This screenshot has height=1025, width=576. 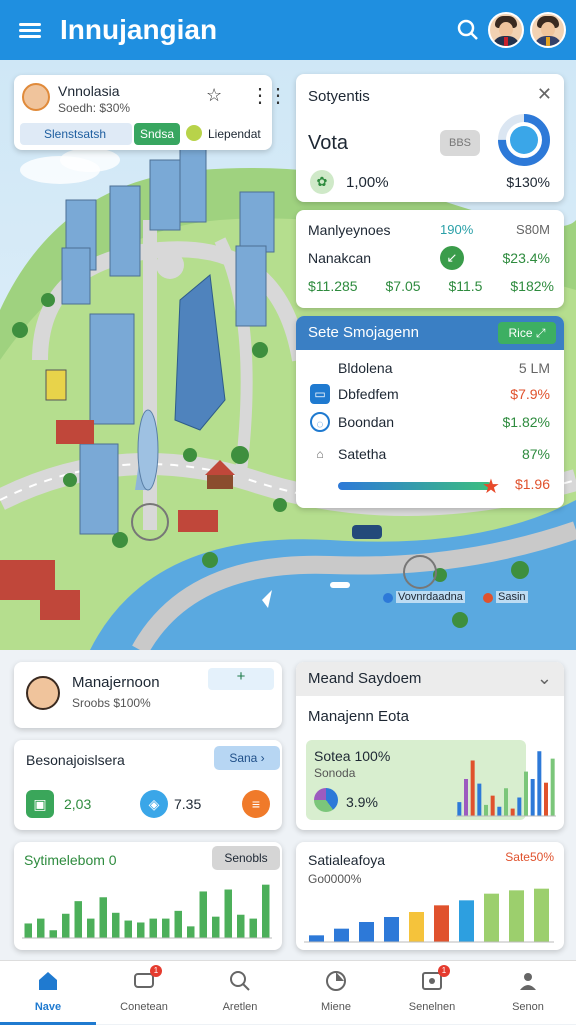 What do you see at coordinates (94, 108) in the screenshot?
I see `location-subtitle: Soedh: $30%` at bounding box center [94, 108].